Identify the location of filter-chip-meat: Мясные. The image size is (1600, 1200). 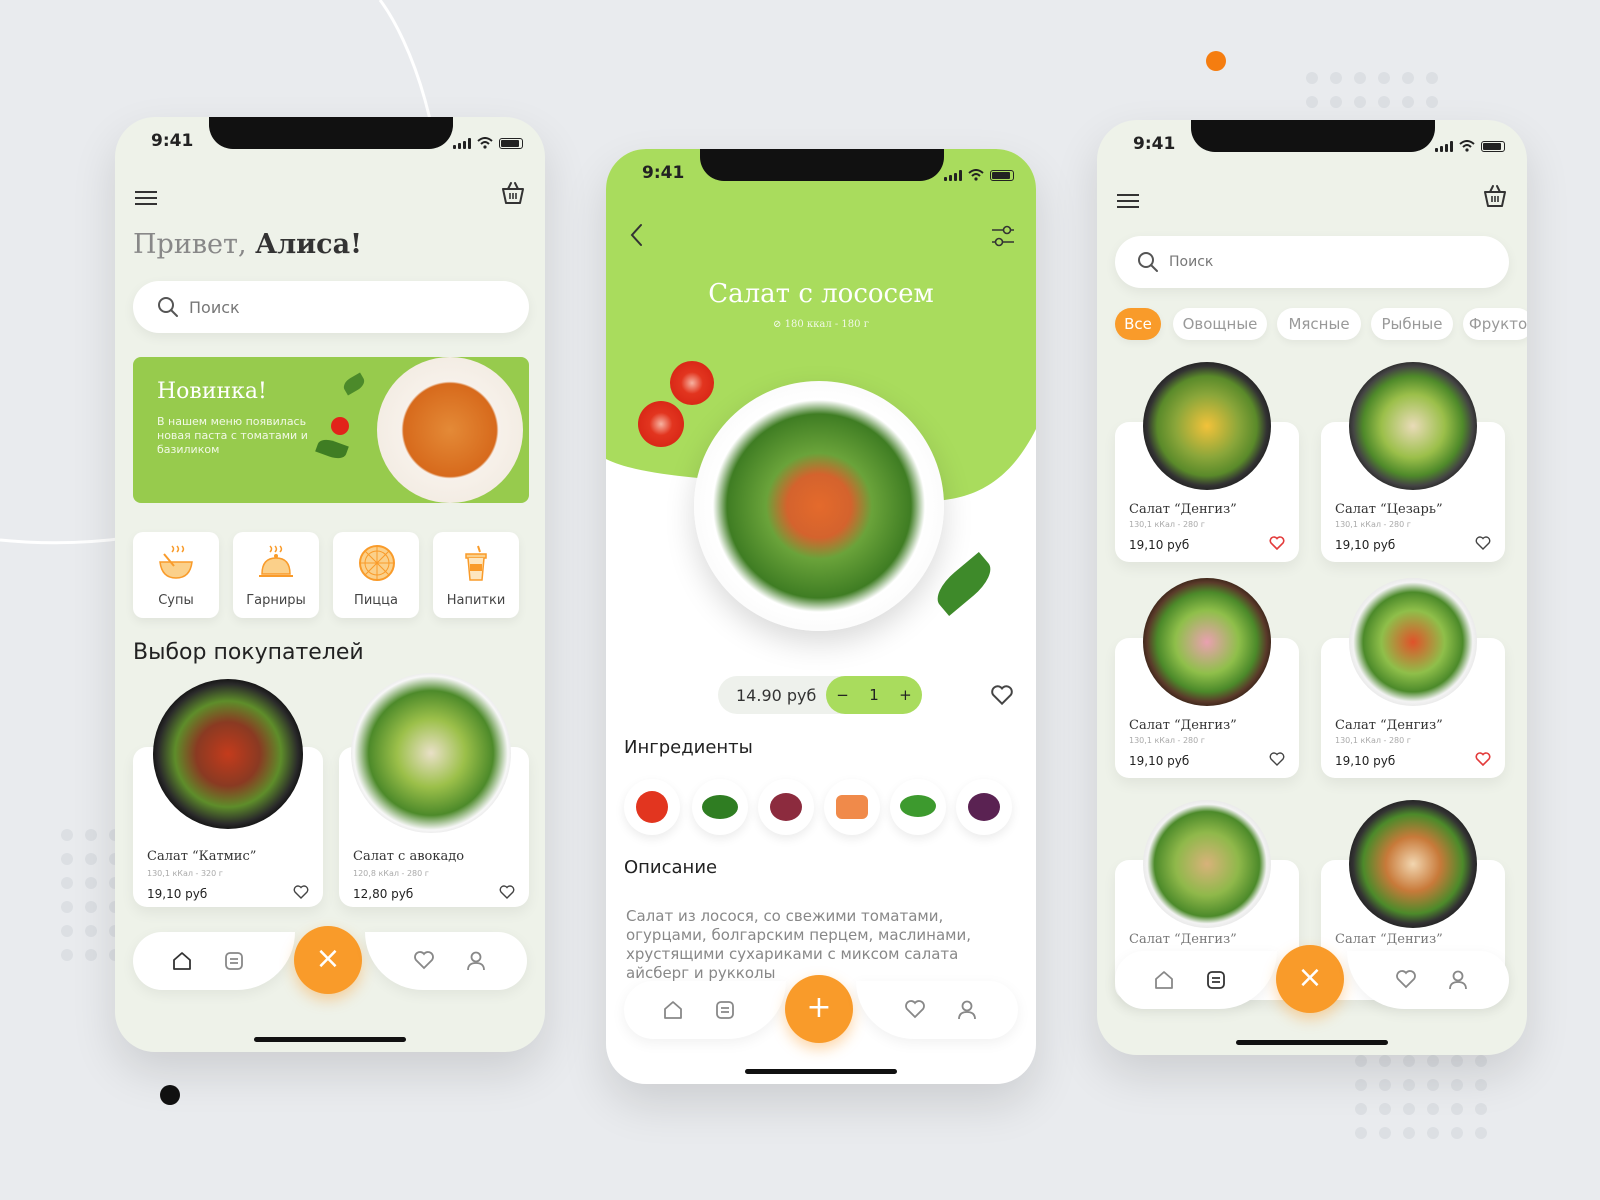
(1319, 324).